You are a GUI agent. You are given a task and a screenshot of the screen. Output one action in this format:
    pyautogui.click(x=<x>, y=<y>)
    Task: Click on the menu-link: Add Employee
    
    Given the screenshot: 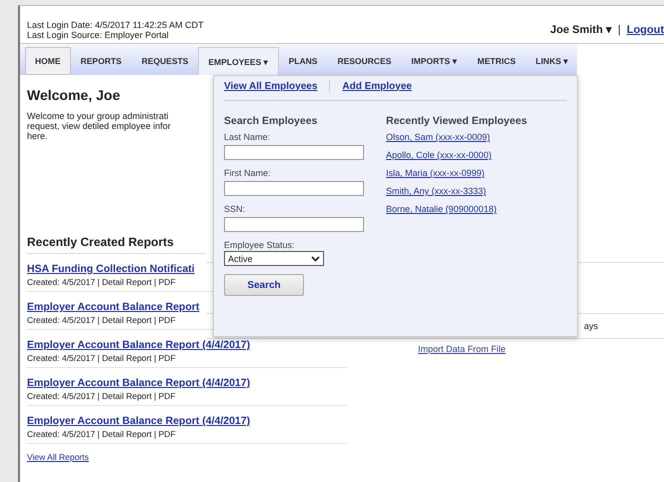 What is the action you would take?
    pyautogui.click(x=377, y=86)
    